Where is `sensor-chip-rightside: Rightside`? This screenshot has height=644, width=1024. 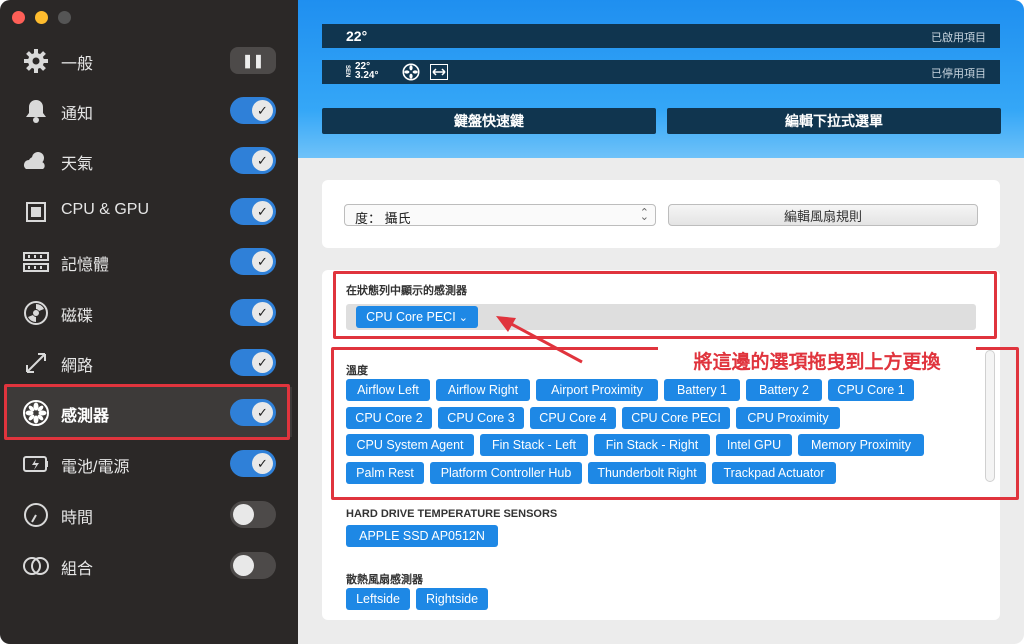
sensor-chip-rightside: Rightside is located at coordinates (452, 599).